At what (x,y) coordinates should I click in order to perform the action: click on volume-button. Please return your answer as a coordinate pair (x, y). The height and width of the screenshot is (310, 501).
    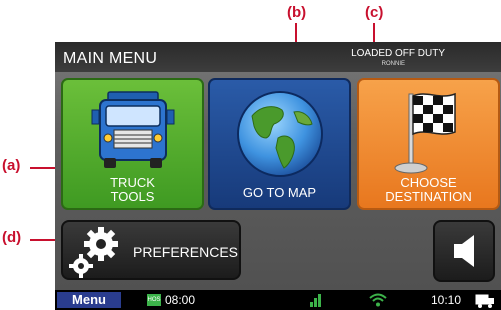
    Looking at the image, I should click on (464, 251).